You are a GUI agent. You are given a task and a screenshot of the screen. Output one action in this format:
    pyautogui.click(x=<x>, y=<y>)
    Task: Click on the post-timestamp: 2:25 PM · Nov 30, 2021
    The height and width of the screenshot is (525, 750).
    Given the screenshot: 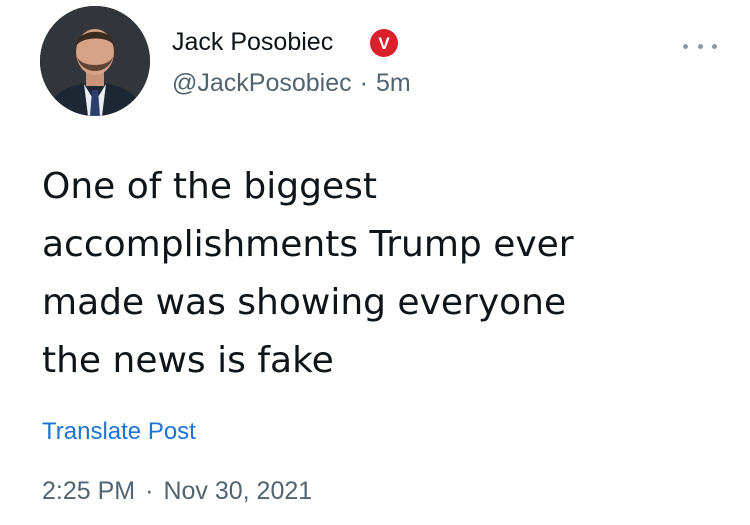 What is the action you would take?
    pyautogui.click(x=177, y=491)
    